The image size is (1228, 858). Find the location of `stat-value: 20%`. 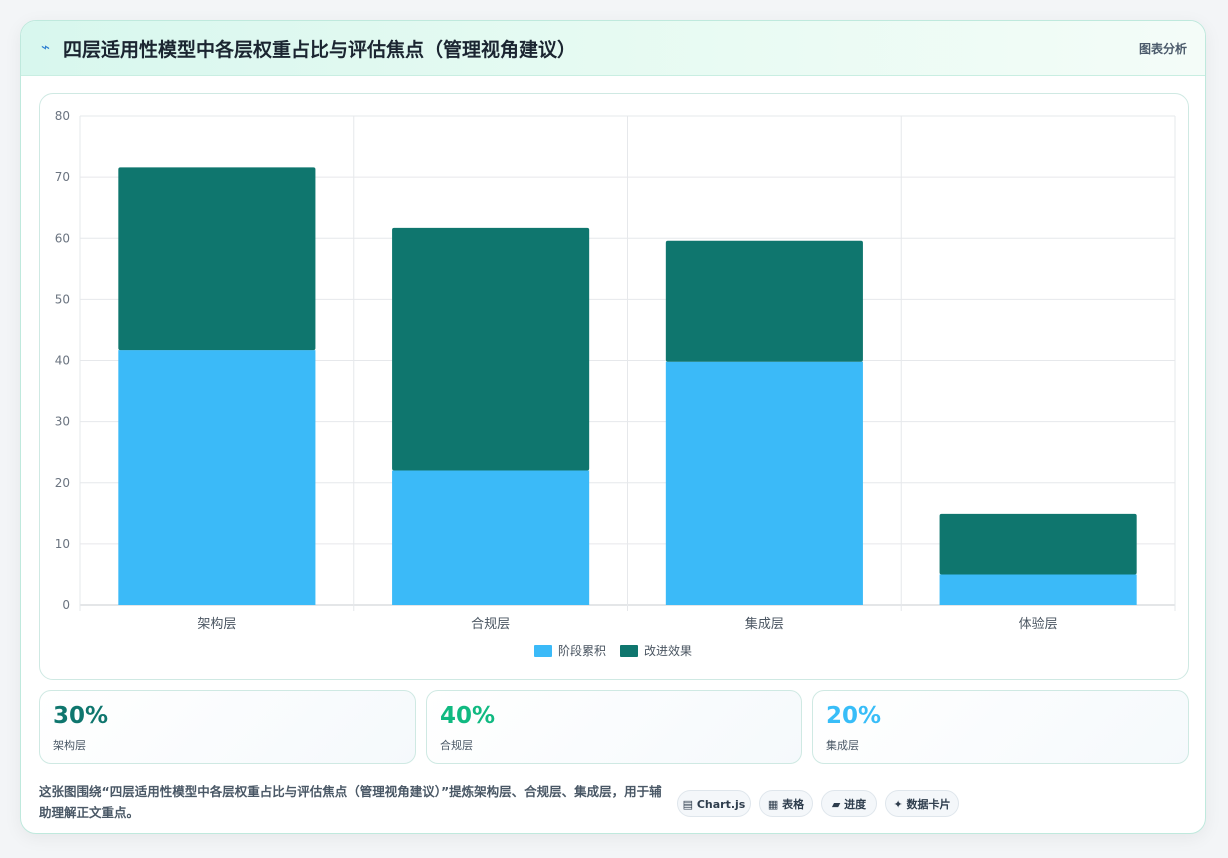

stat-value: 20% is located at coordinates (854, 716).